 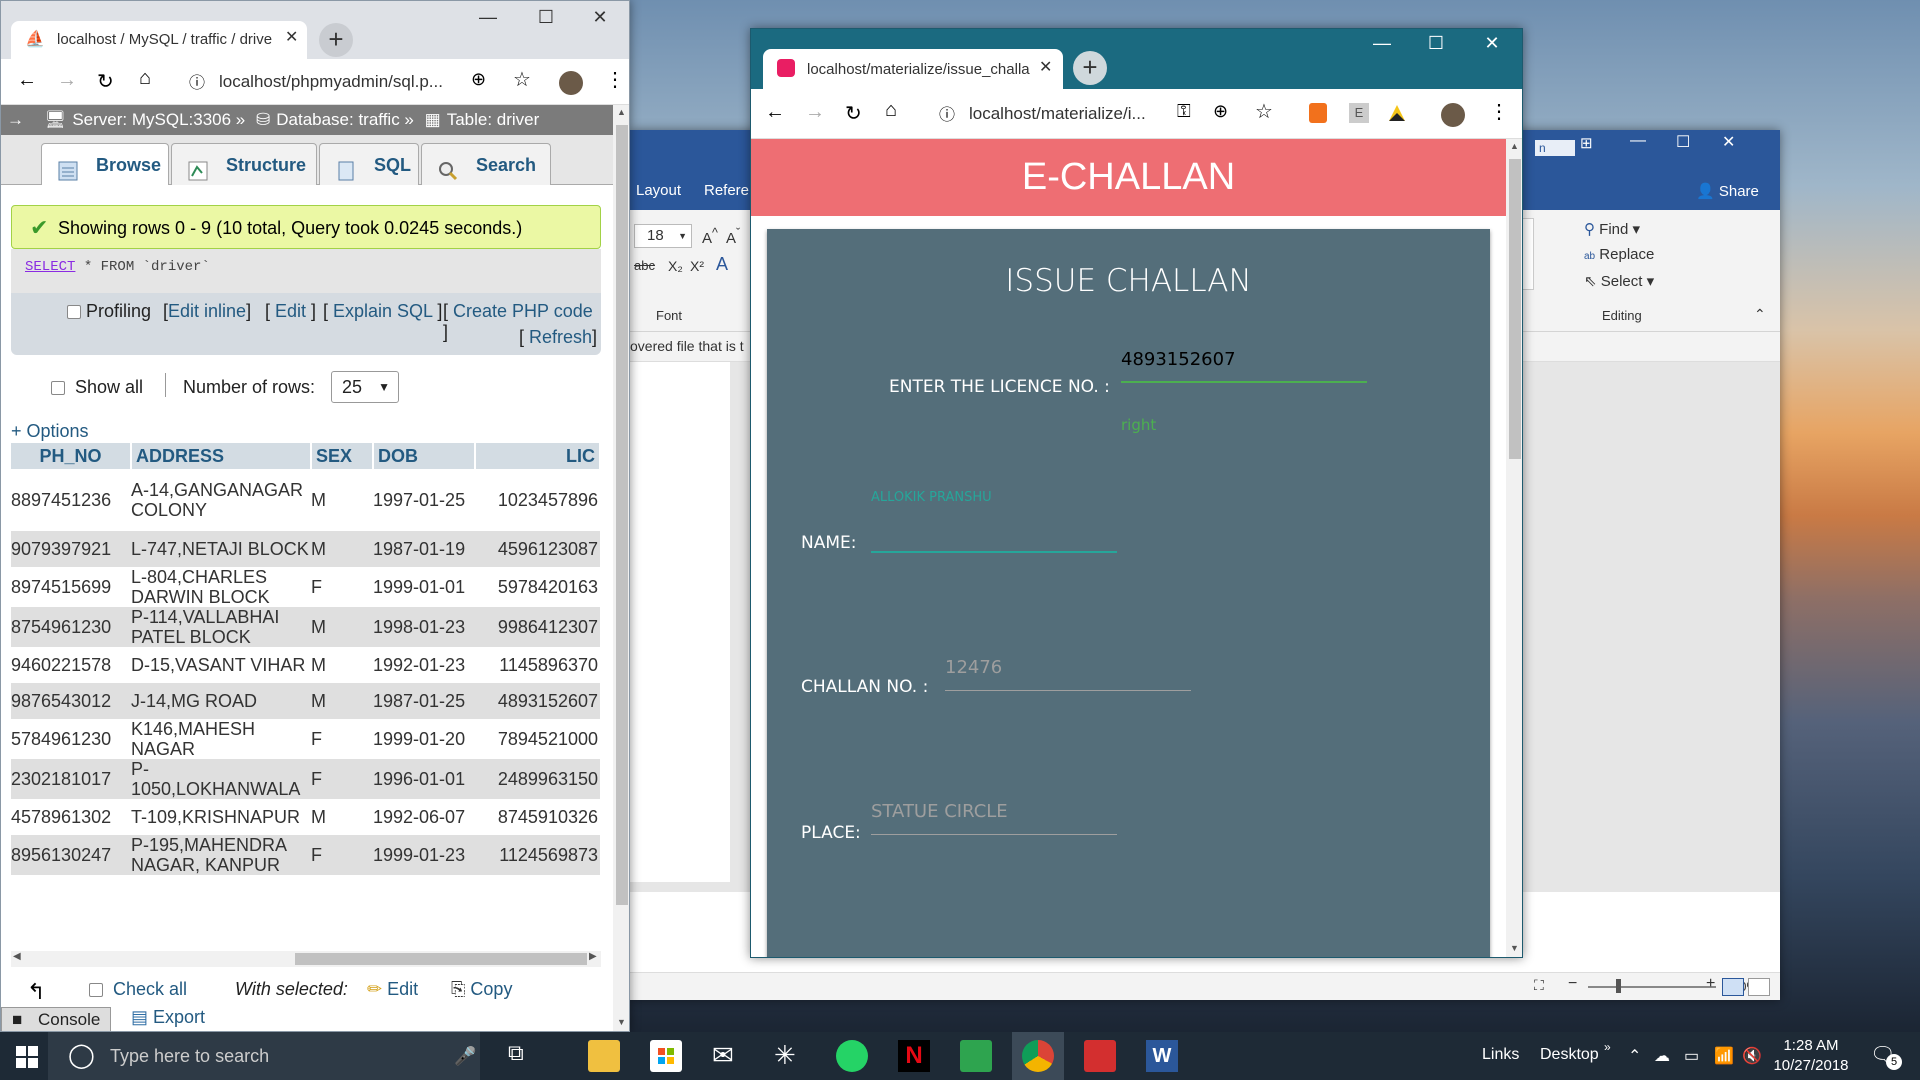 I want to click on store-icon, so click(x=666, y=1056).